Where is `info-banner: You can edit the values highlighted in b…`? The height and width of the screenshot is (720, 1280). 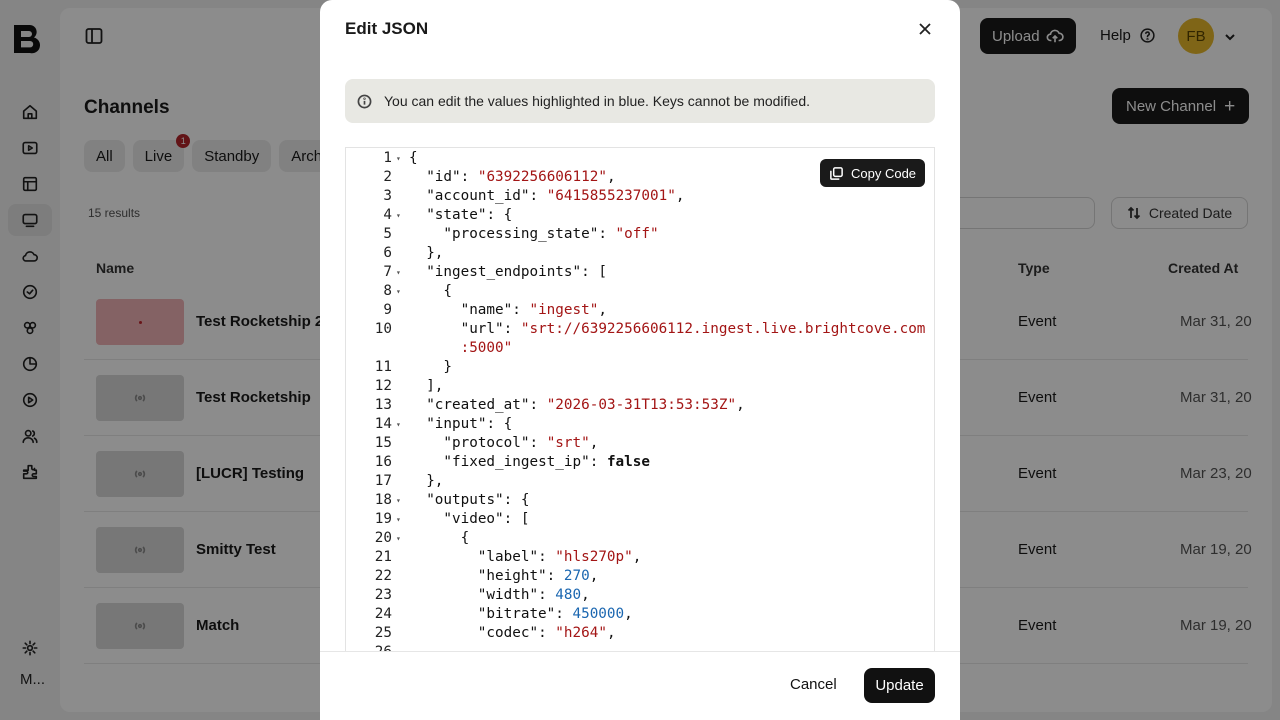 info-banner: You can edit the values highlighted in b… is located at coordinates (640, 101).